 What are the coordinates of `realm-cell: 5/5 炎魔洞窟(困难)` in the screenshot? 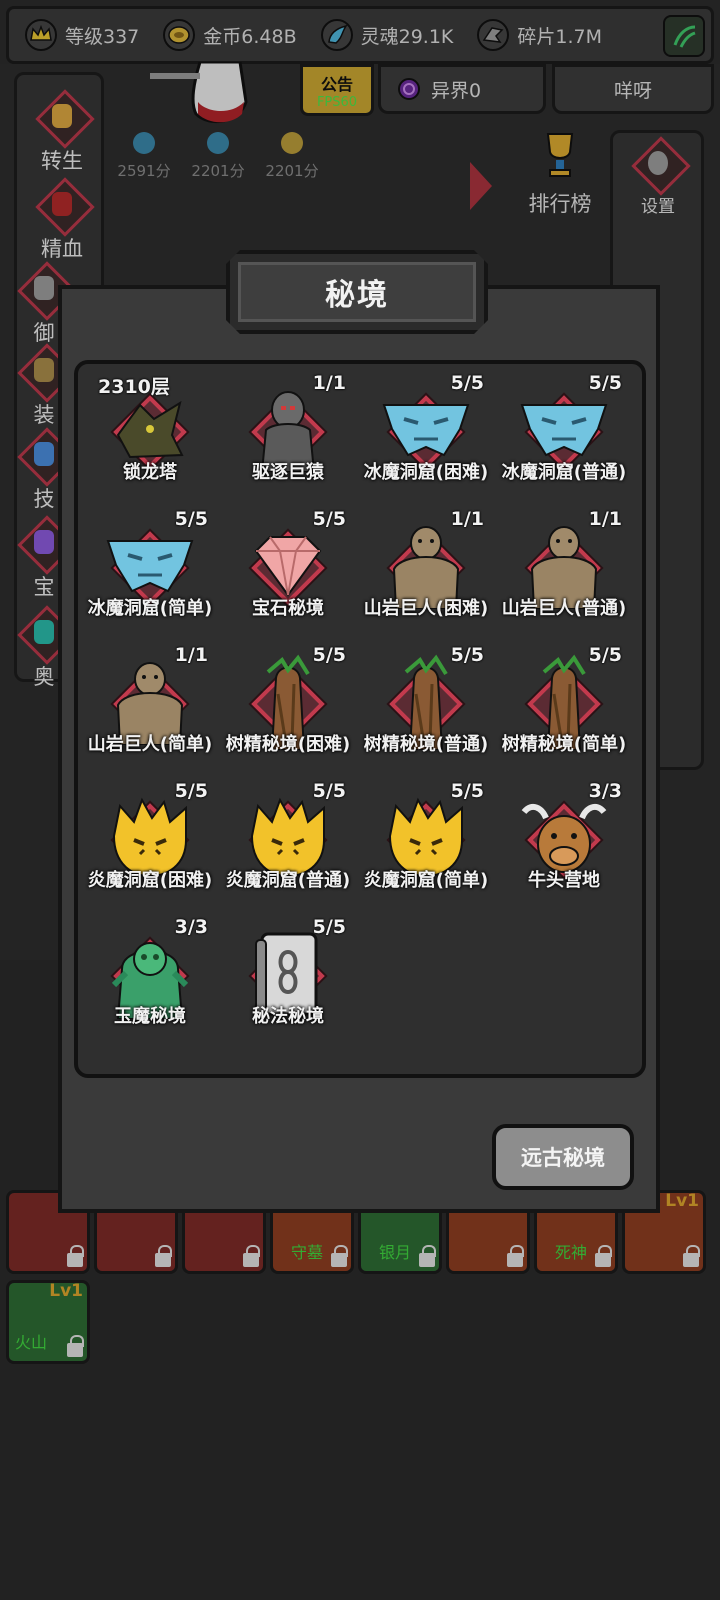 It's located at (150, 837).